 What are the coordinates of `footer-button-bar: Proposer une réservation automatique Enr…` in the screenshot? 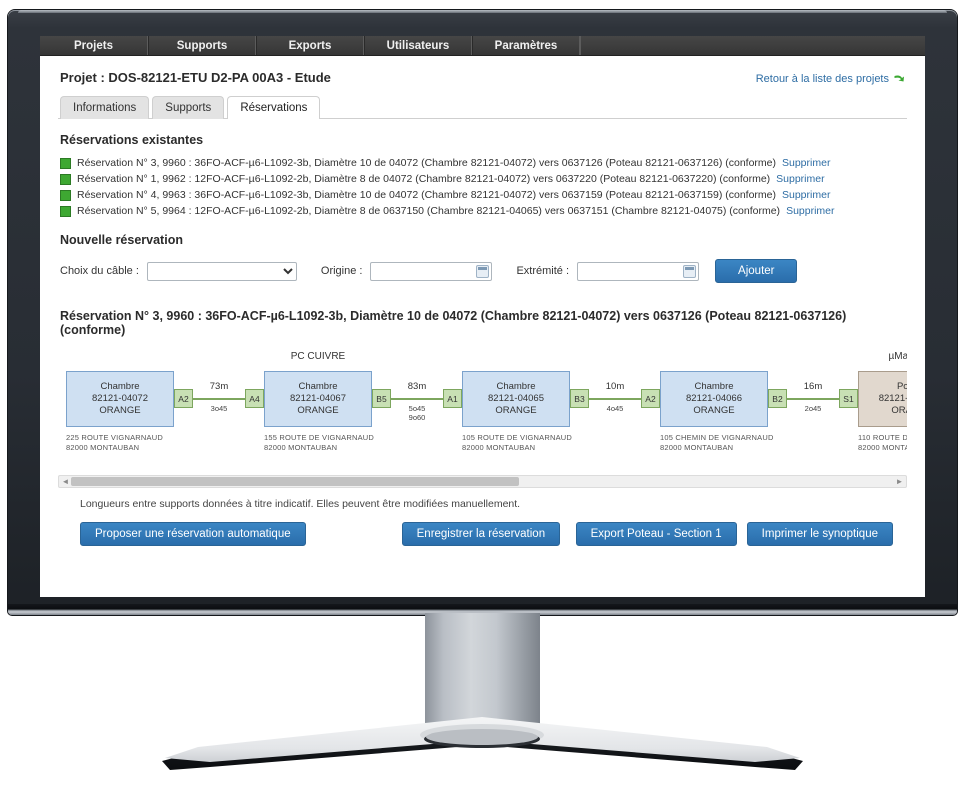 It's located at (493, 534).